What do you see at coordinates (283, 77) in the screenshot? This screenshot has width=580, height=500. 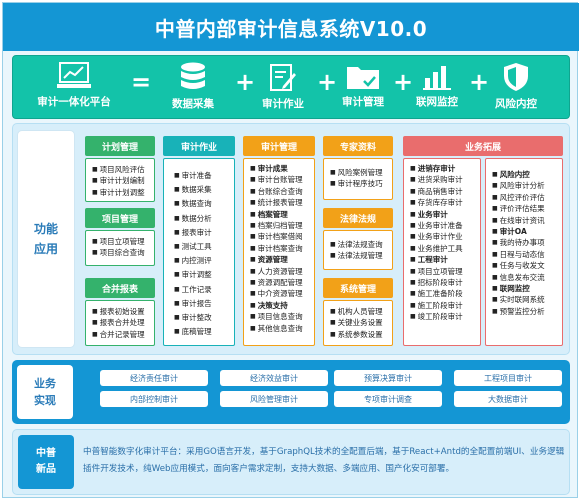 I see `clipboard-edit-icon` at bounding box center [283, 77].